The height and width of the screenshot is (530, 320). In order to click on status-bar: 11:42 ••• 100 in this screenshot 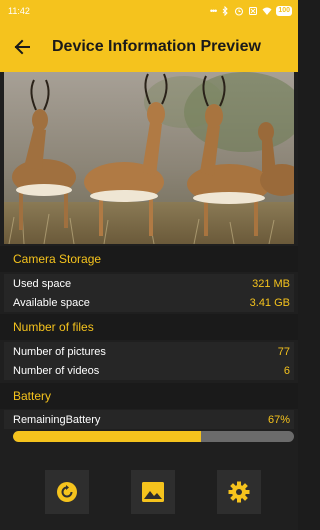, I will do `click(149, 11)`.